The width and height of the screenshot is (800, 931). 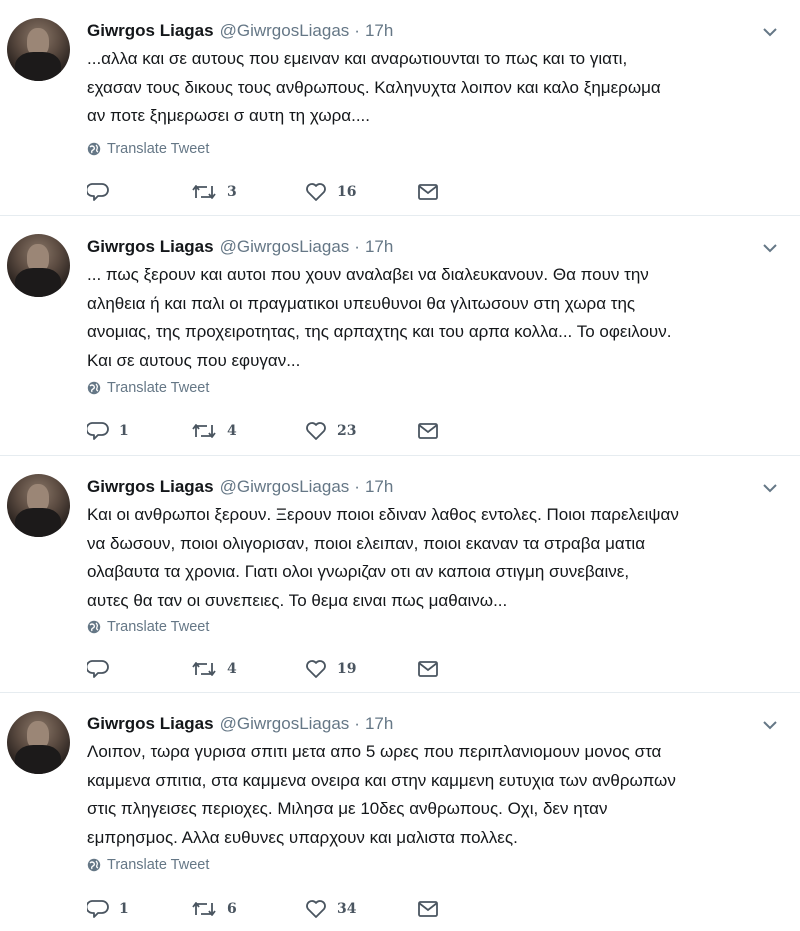 What do you see at coordinates (347, 431) in the screenshot?
I see `like-count: 23` at bounding box center [347, 431].